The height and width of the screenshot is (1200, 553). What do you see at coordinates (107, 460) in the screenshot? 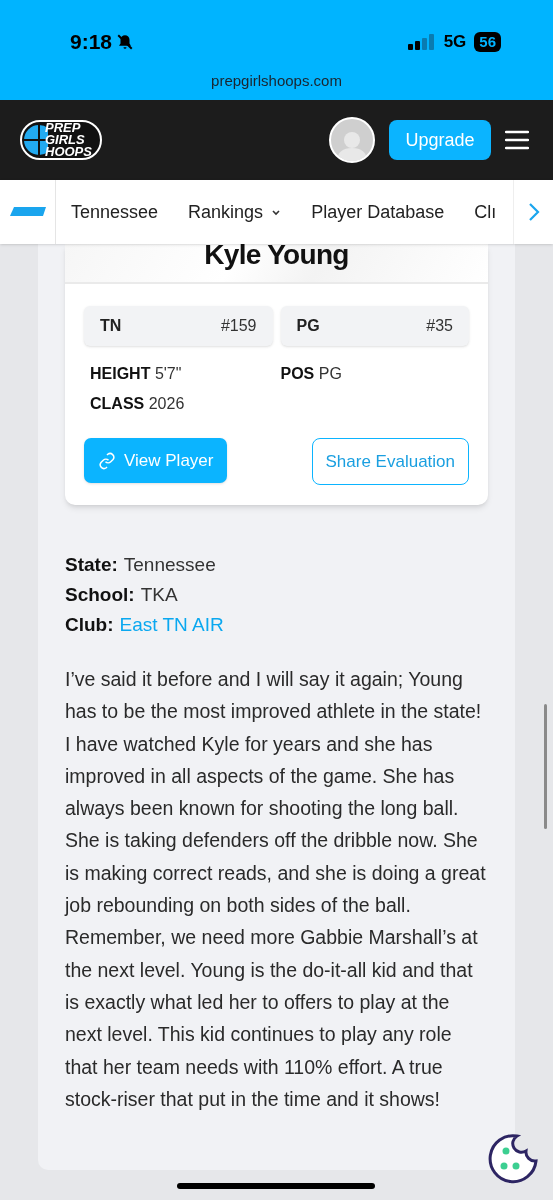
I see `link-icon` at bounding box center [107, 460].